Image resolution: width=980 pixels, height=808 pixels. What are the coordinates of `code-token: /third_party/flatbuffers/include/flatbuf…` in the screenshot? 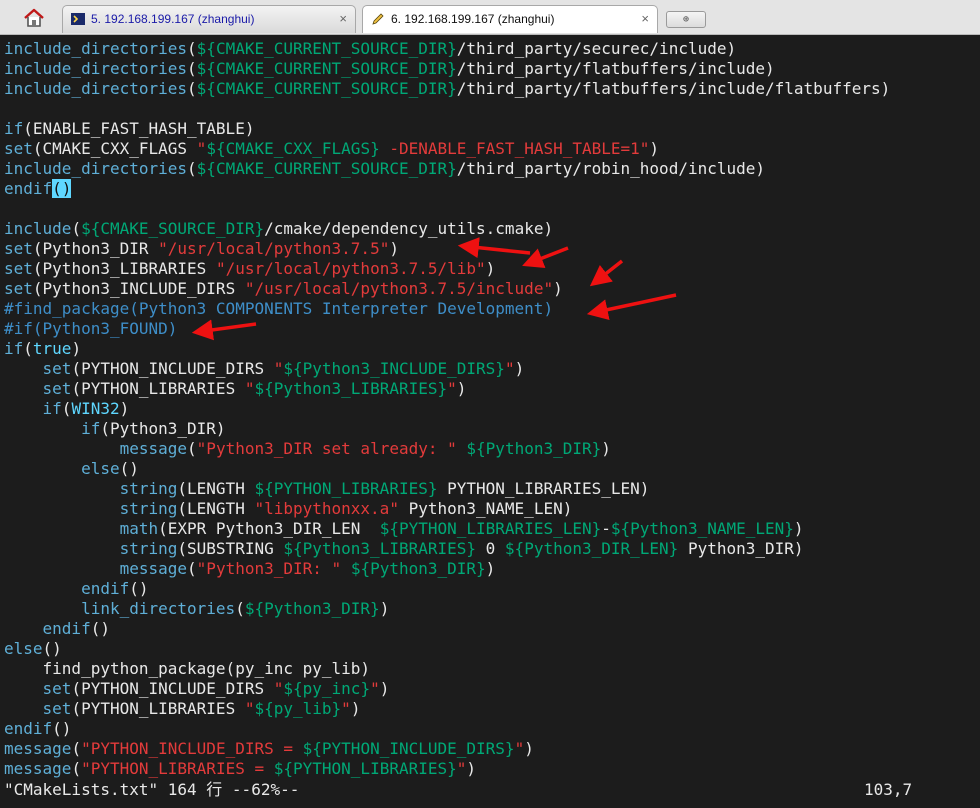 It's located at (673, 88).